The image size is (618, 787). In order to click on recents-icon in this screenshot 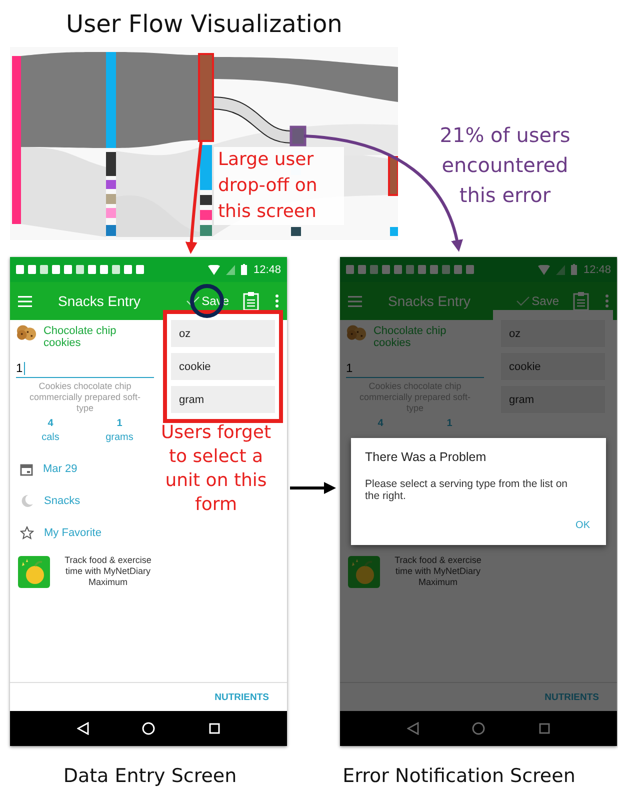, I will do `click(214, 728)`.